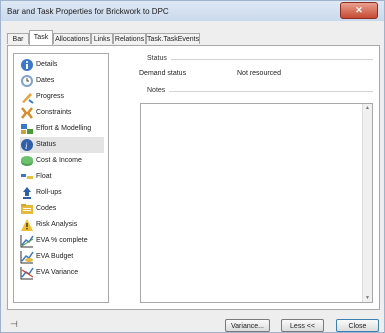 The width and height of the screenshot is (385, 333). I want to click on effort-icon, so click(27, 129).